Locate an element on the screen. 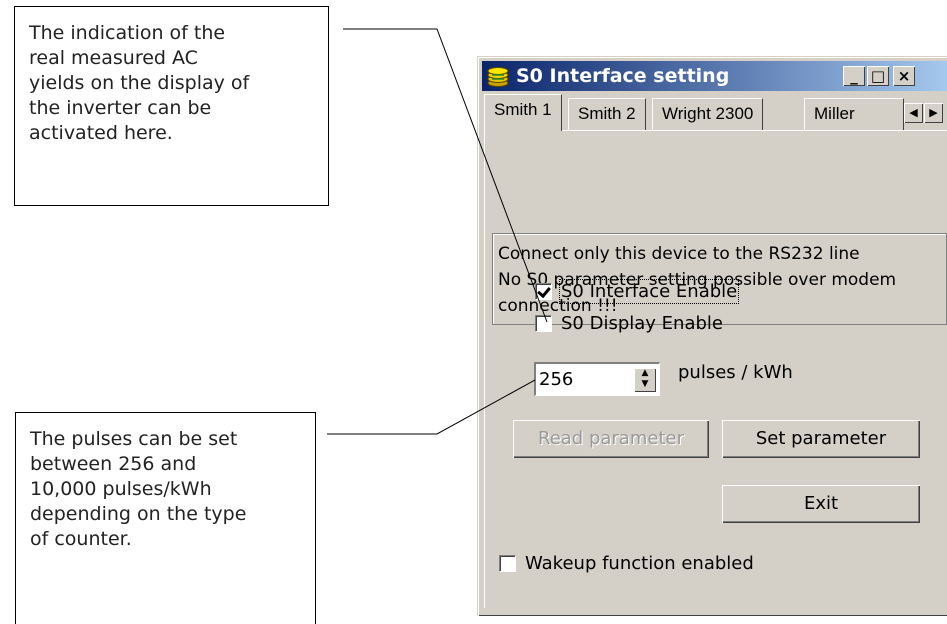 Image resolution: width=947 pixels, height=624 pixels. read-parameter-button: Read parameter is located at coordinates (611, 439).